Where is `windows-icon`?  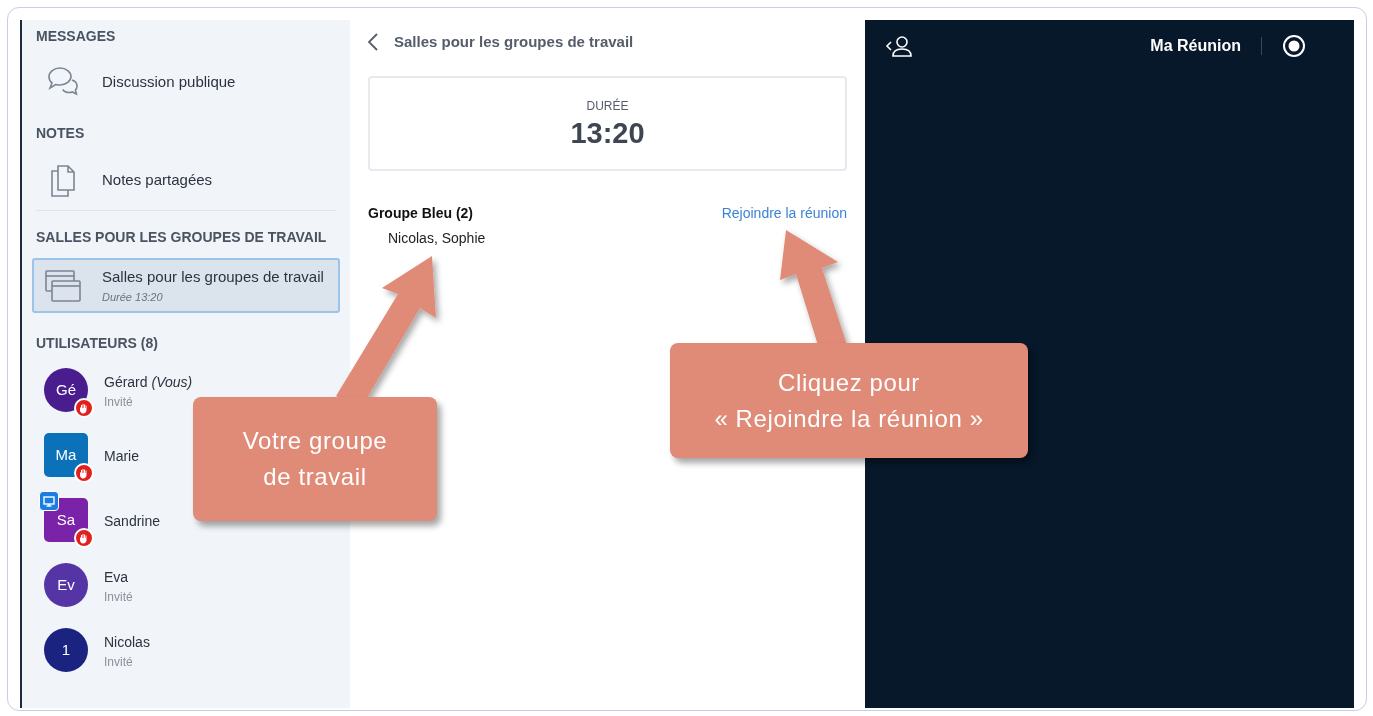
windows-icon is located at coordinates (63, 285).